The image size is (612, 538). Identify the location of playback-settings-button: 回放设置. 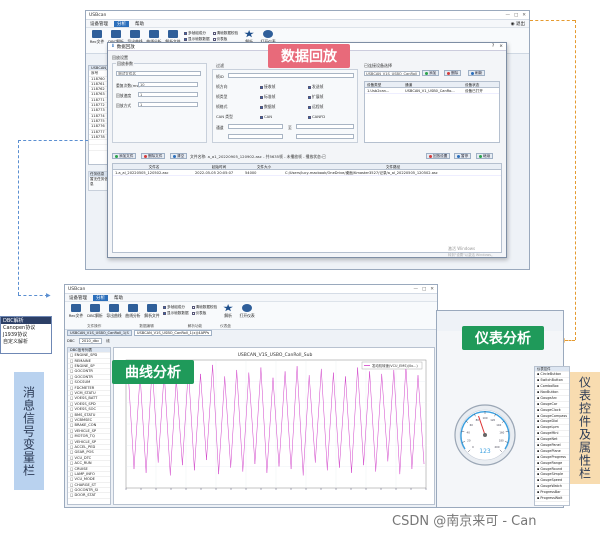
(438, 156).